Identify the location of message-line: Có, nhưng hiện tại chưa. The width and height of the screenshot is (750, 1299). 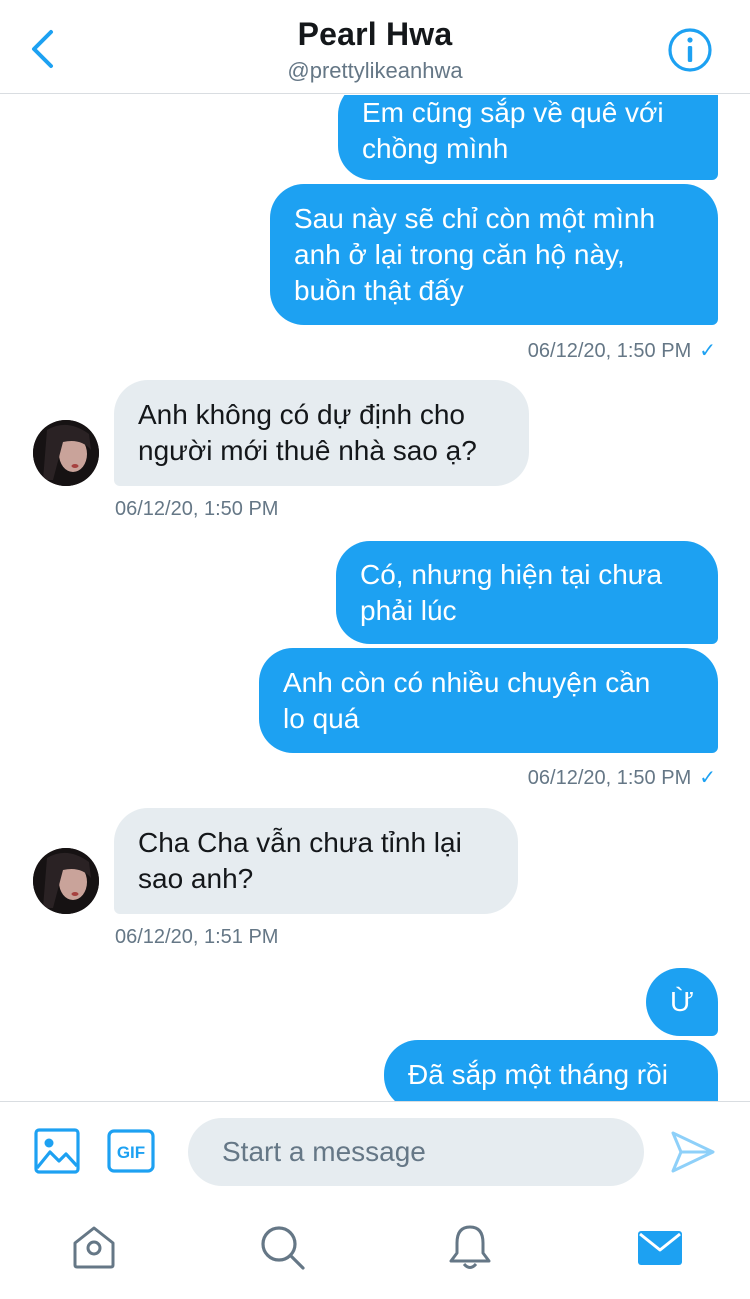
(511, 574).